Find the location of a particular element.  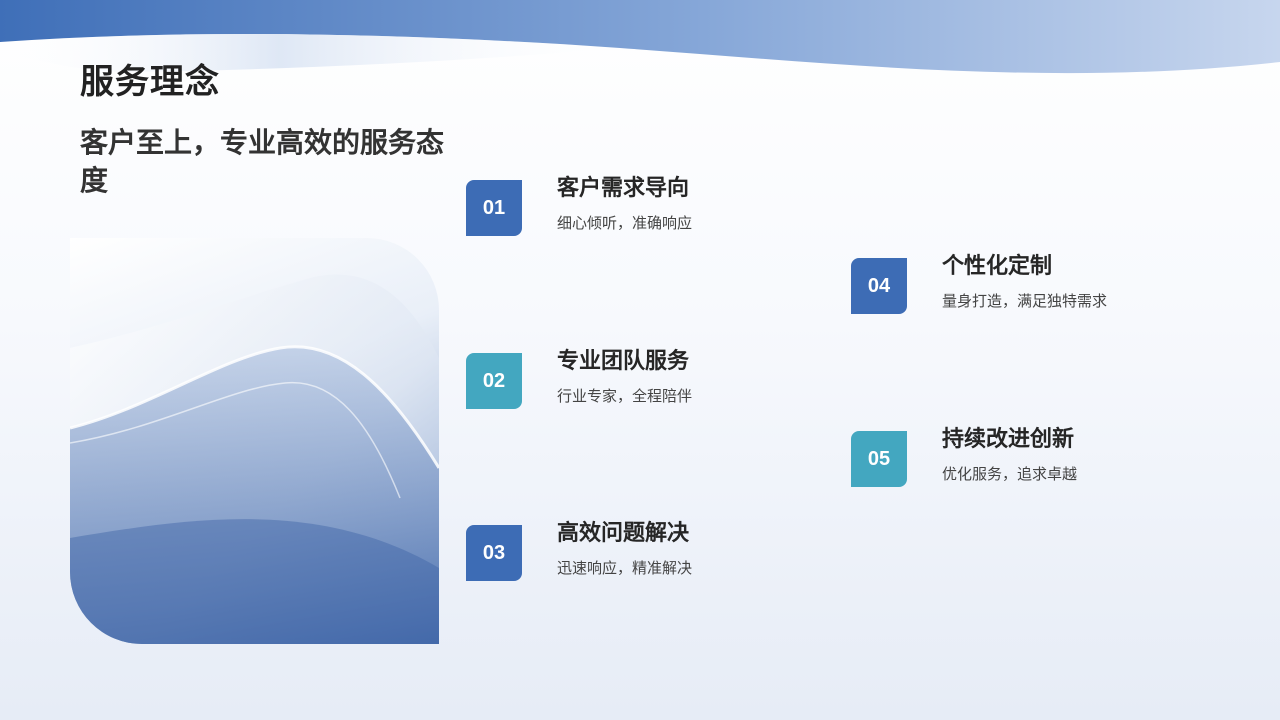

service-item-4: 04 个性化定制 量身打造，满足独特需求 is located at coordinates (1031, 286).